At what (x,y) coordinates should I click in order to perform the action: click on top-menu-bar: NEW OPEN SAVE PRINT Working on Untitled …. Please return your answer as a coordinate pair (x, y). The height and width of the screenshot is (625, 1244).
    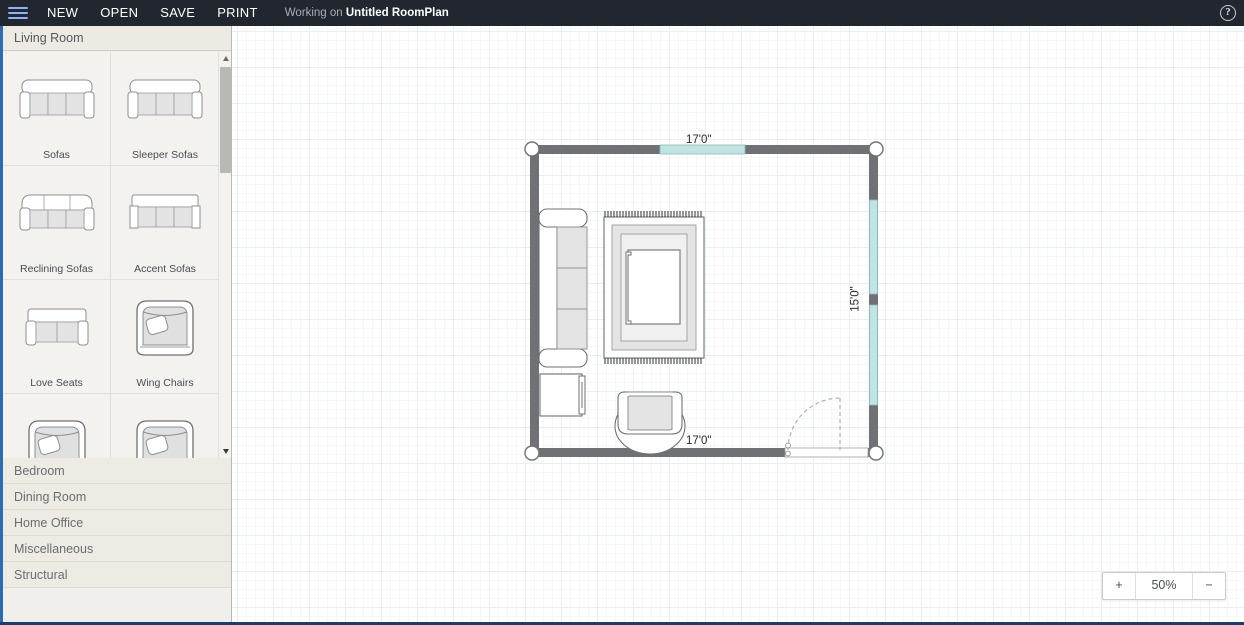
    Looking at the image, I should click on (622, 13).